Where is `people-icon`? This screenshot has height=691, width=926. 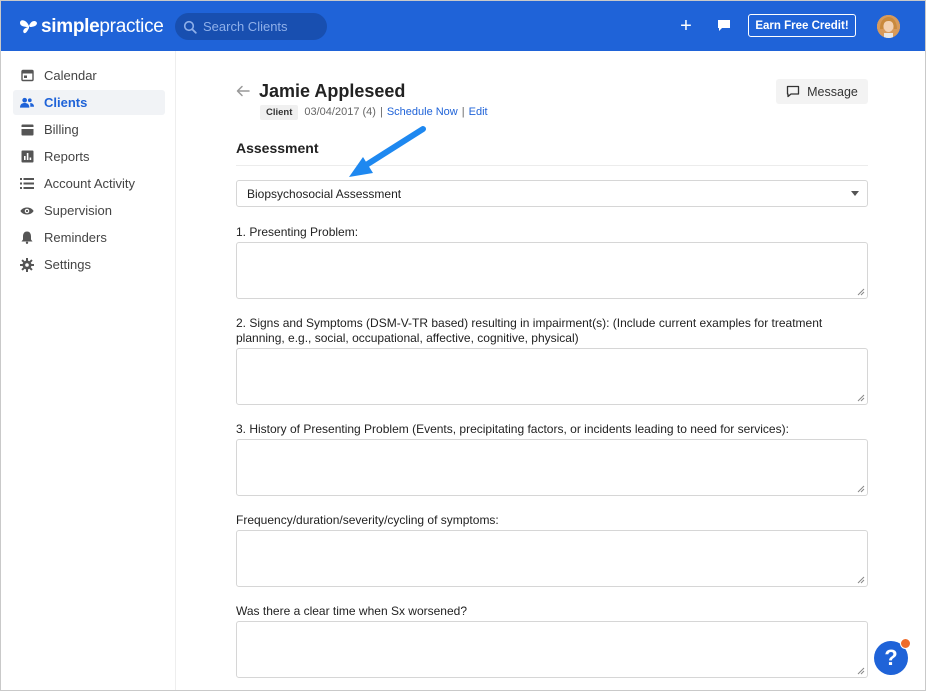
people-icon is located at coordinates (27, 103).